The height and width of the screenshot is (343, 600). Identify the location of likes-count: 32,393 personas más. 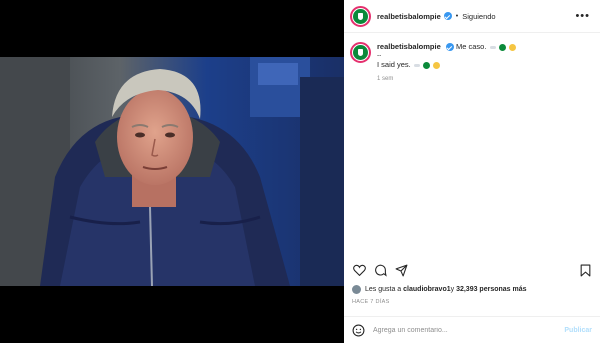
(491, 289).